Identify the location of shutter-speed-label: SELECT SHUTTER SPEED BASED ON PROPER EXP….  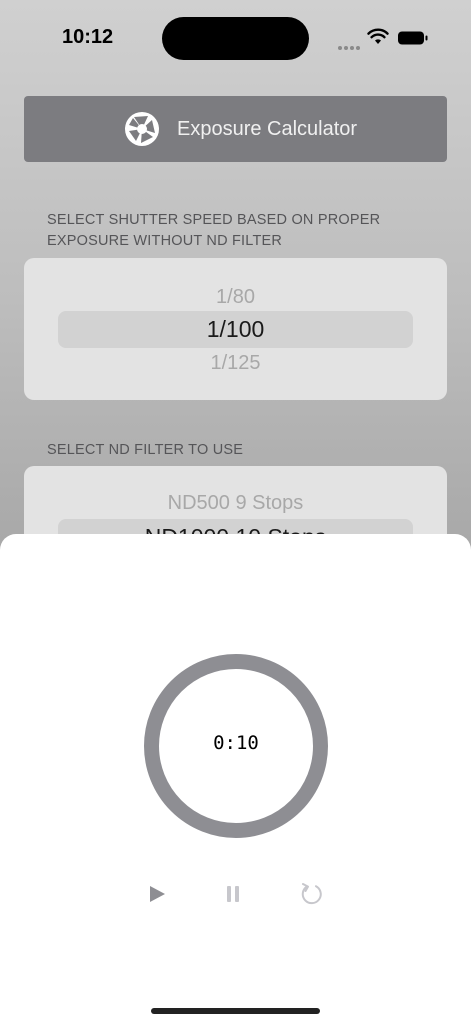
(213, 231).